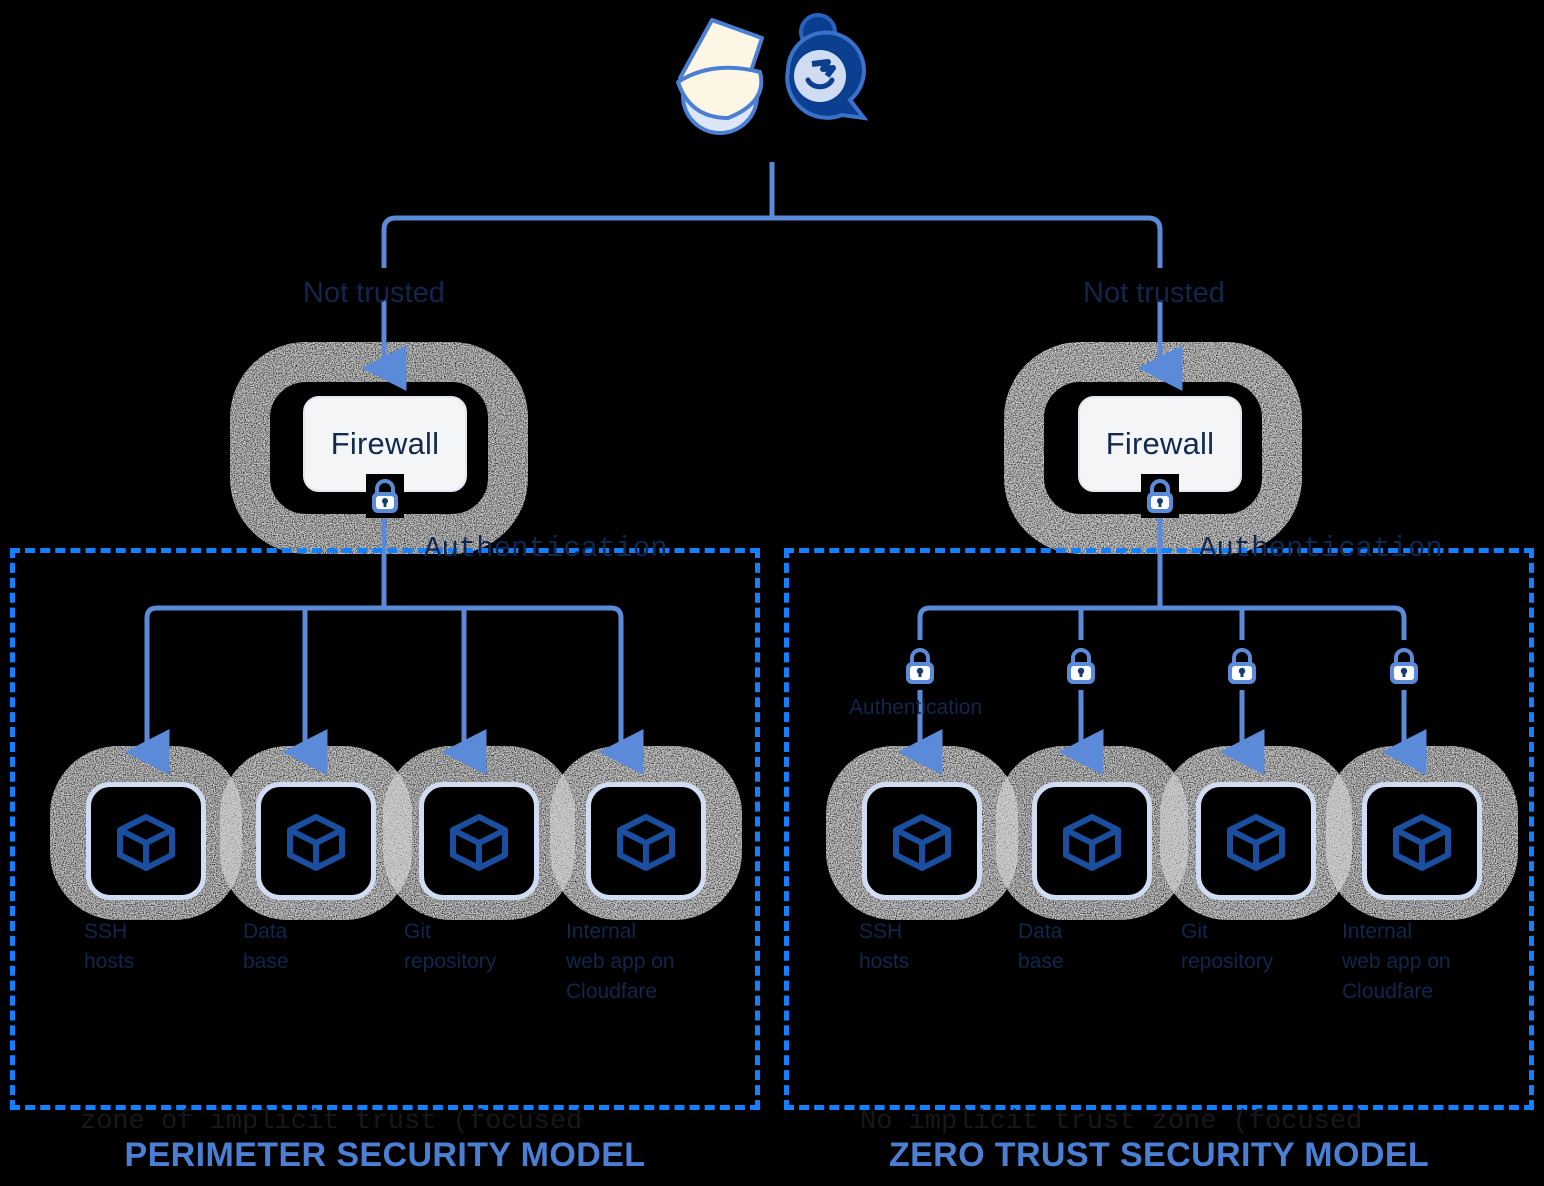 The width and height of the screenshot is (1544, 1186). What do you see at coordinates (546, 548) in the screenshot?
I see `edge-label-authentication-left: Authentication` at bounding box center [546, 548].